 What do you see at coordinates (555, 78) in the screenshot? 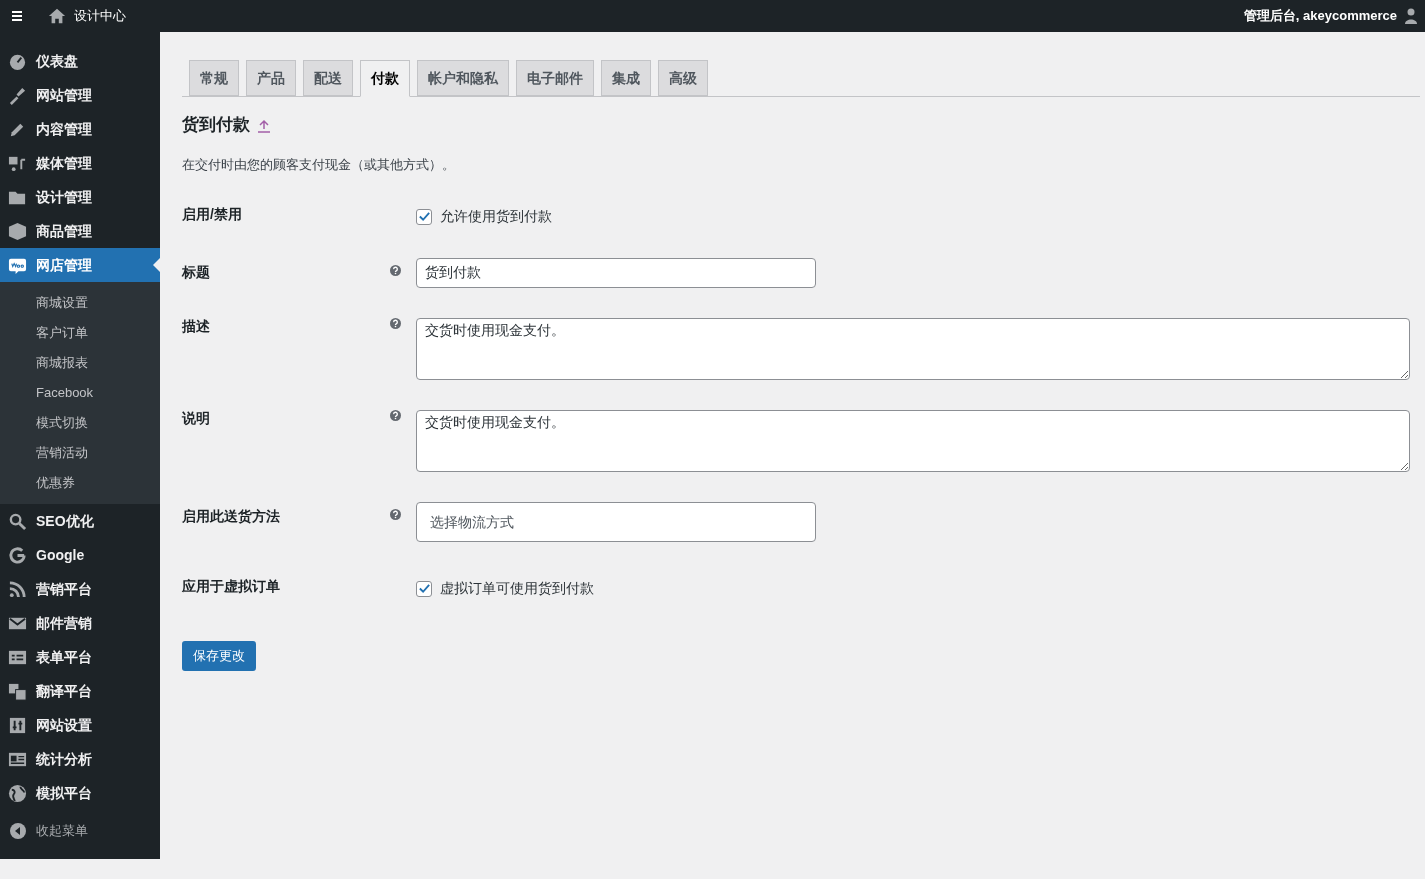
I see `tab: 电子邮件` at bounding box center [555, 78].